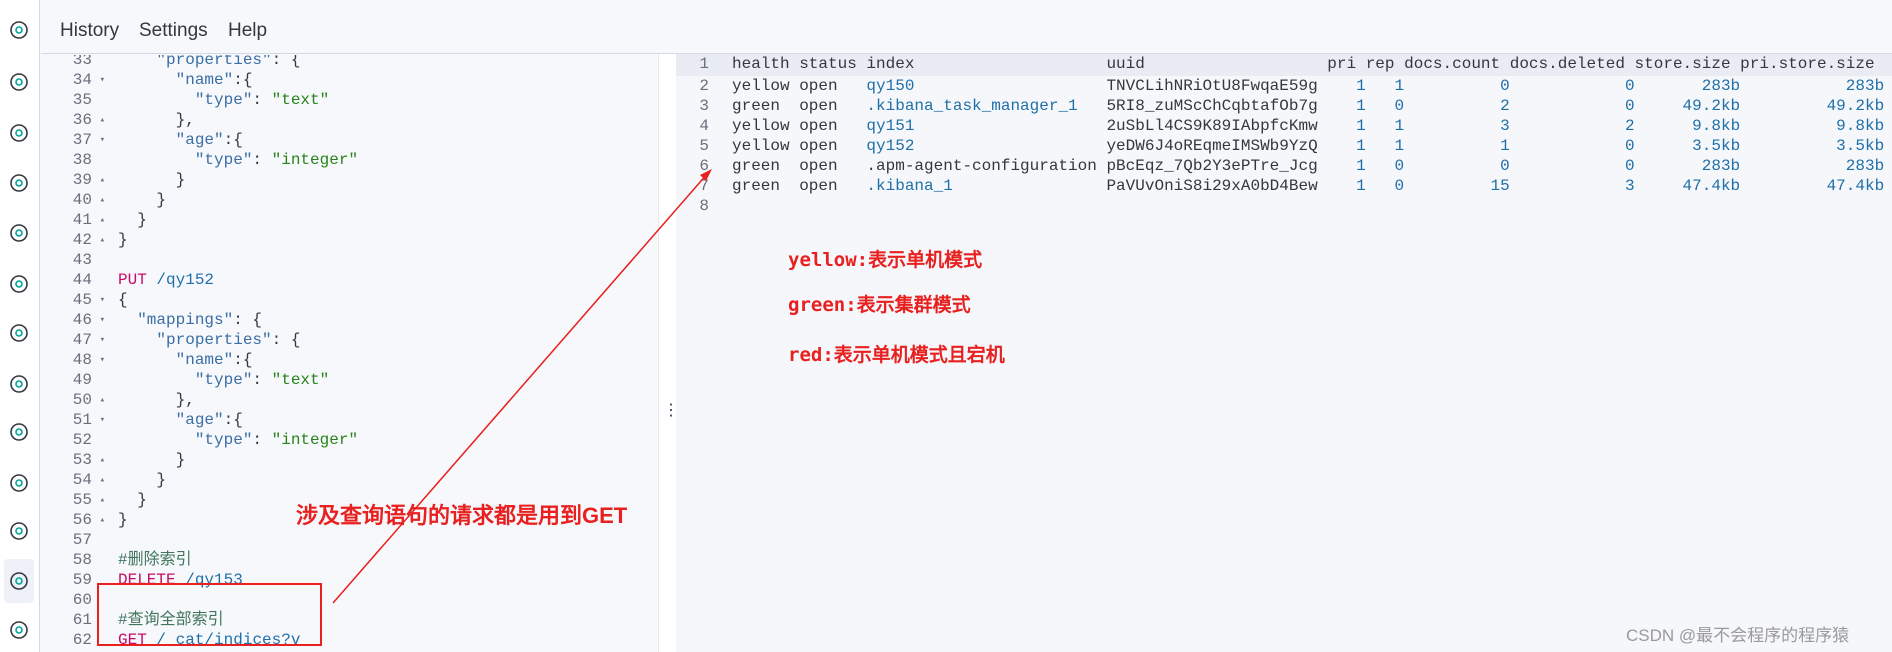 The height and width of the screenshot is (652, 1892). What do you see at coordinates (19, 432) in the screenshot?
I see `uptime-icon` at bounding box center [19, 432].